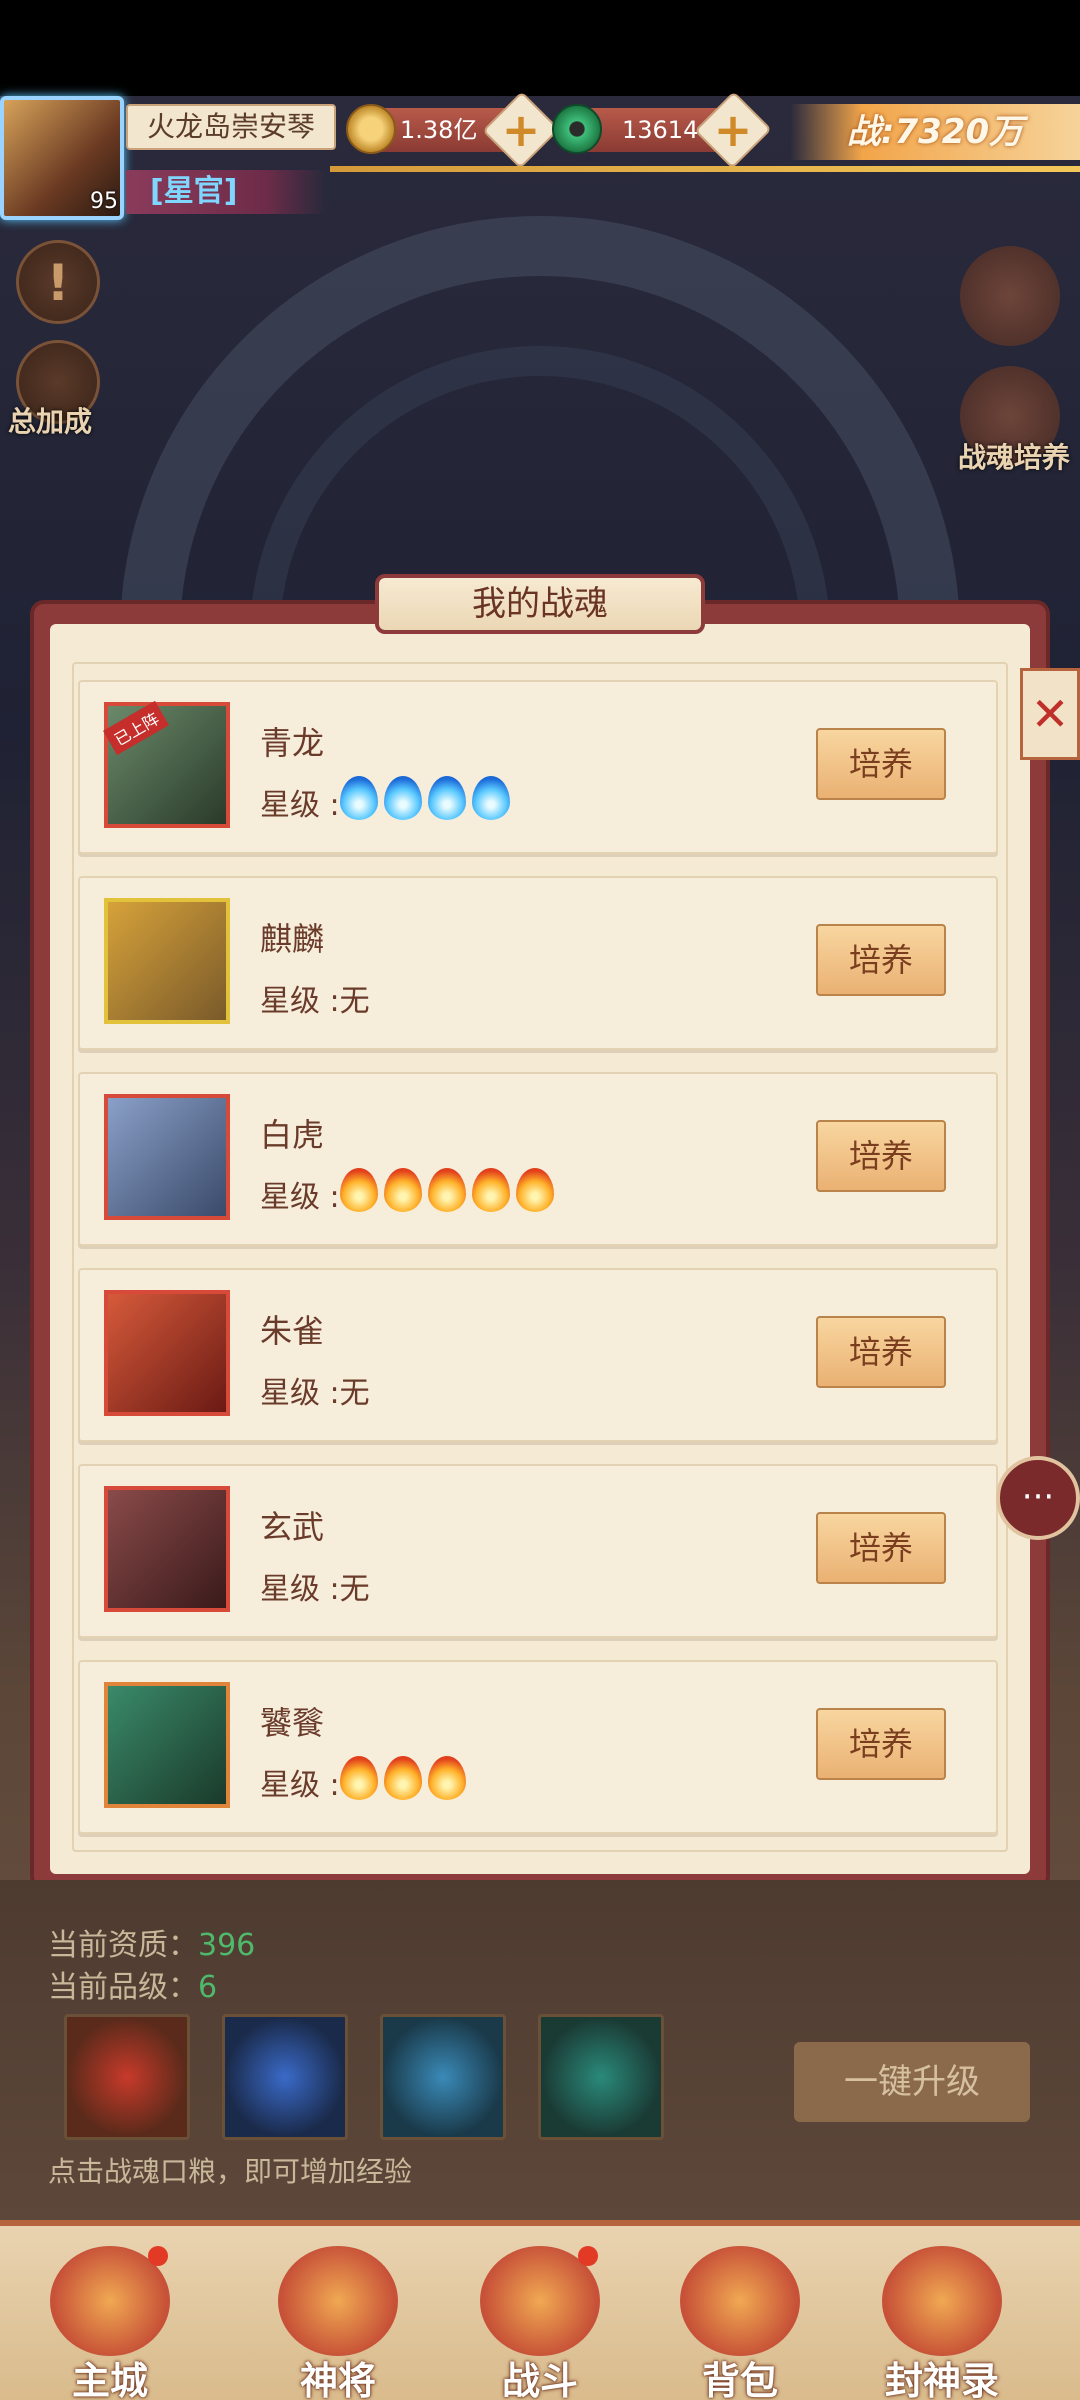 This screenshot has height=2400, width=1080. What do you see at coordinates (577, 129) in the screenshot?
I see `jade-icon` at bounding box center [577, 129].